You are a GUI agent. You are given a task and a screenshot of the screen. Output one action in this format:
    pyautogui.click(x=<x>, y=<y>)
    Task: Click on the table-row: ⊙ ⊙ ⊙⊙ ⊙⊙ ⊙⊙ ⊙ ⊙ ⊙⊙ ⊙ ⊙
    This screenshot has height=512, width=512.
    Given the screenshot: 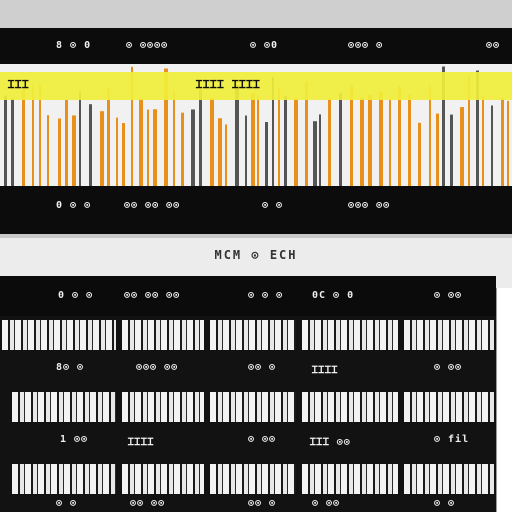 What is the action you would take?
    pyautogui.click(x=248, y=503)
    